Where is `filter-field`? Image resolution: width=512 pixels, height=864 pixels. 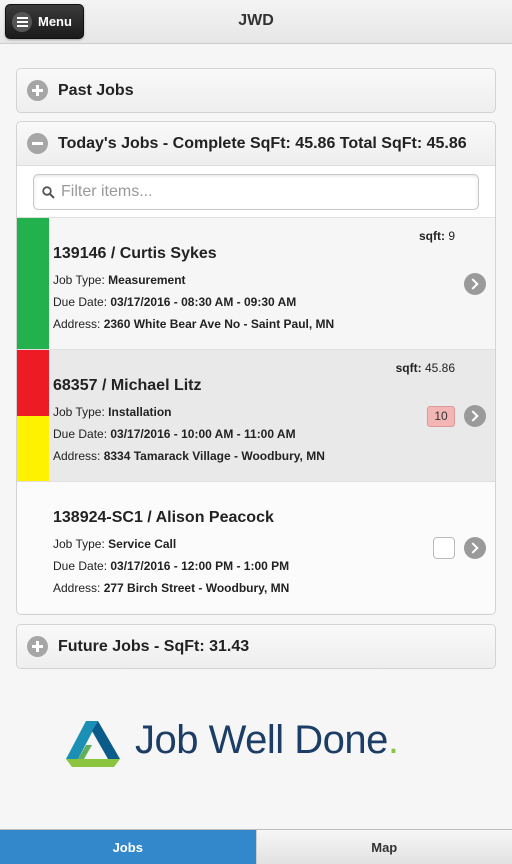 filter-field is located at coordinates (256, 192).